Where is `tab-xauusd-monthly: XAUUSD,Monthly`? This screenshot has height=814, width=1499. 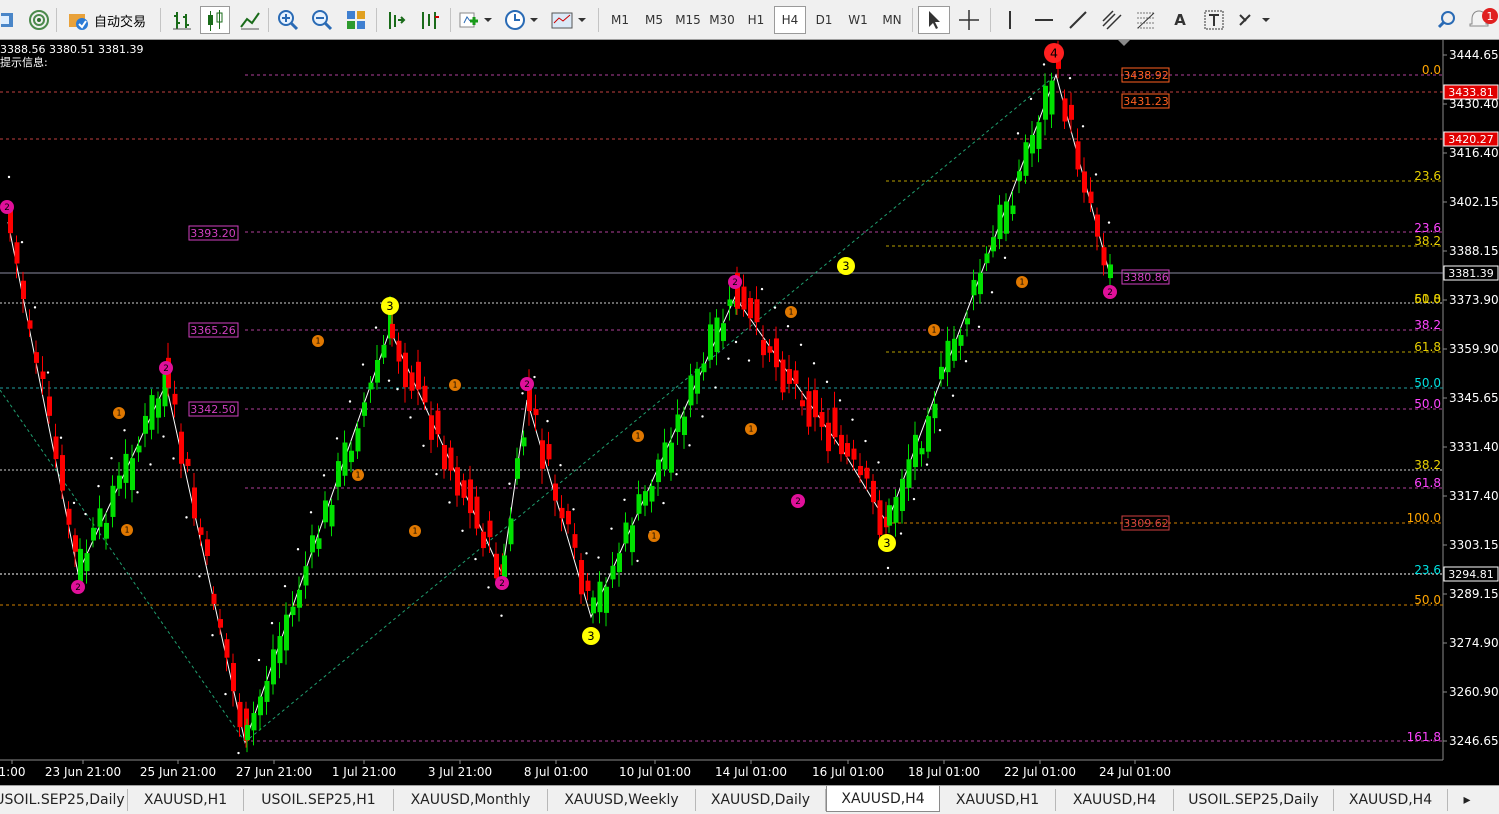
tab-xauusd-monthly: XAUUSD,Monthly is located at coordinates (471, 800).